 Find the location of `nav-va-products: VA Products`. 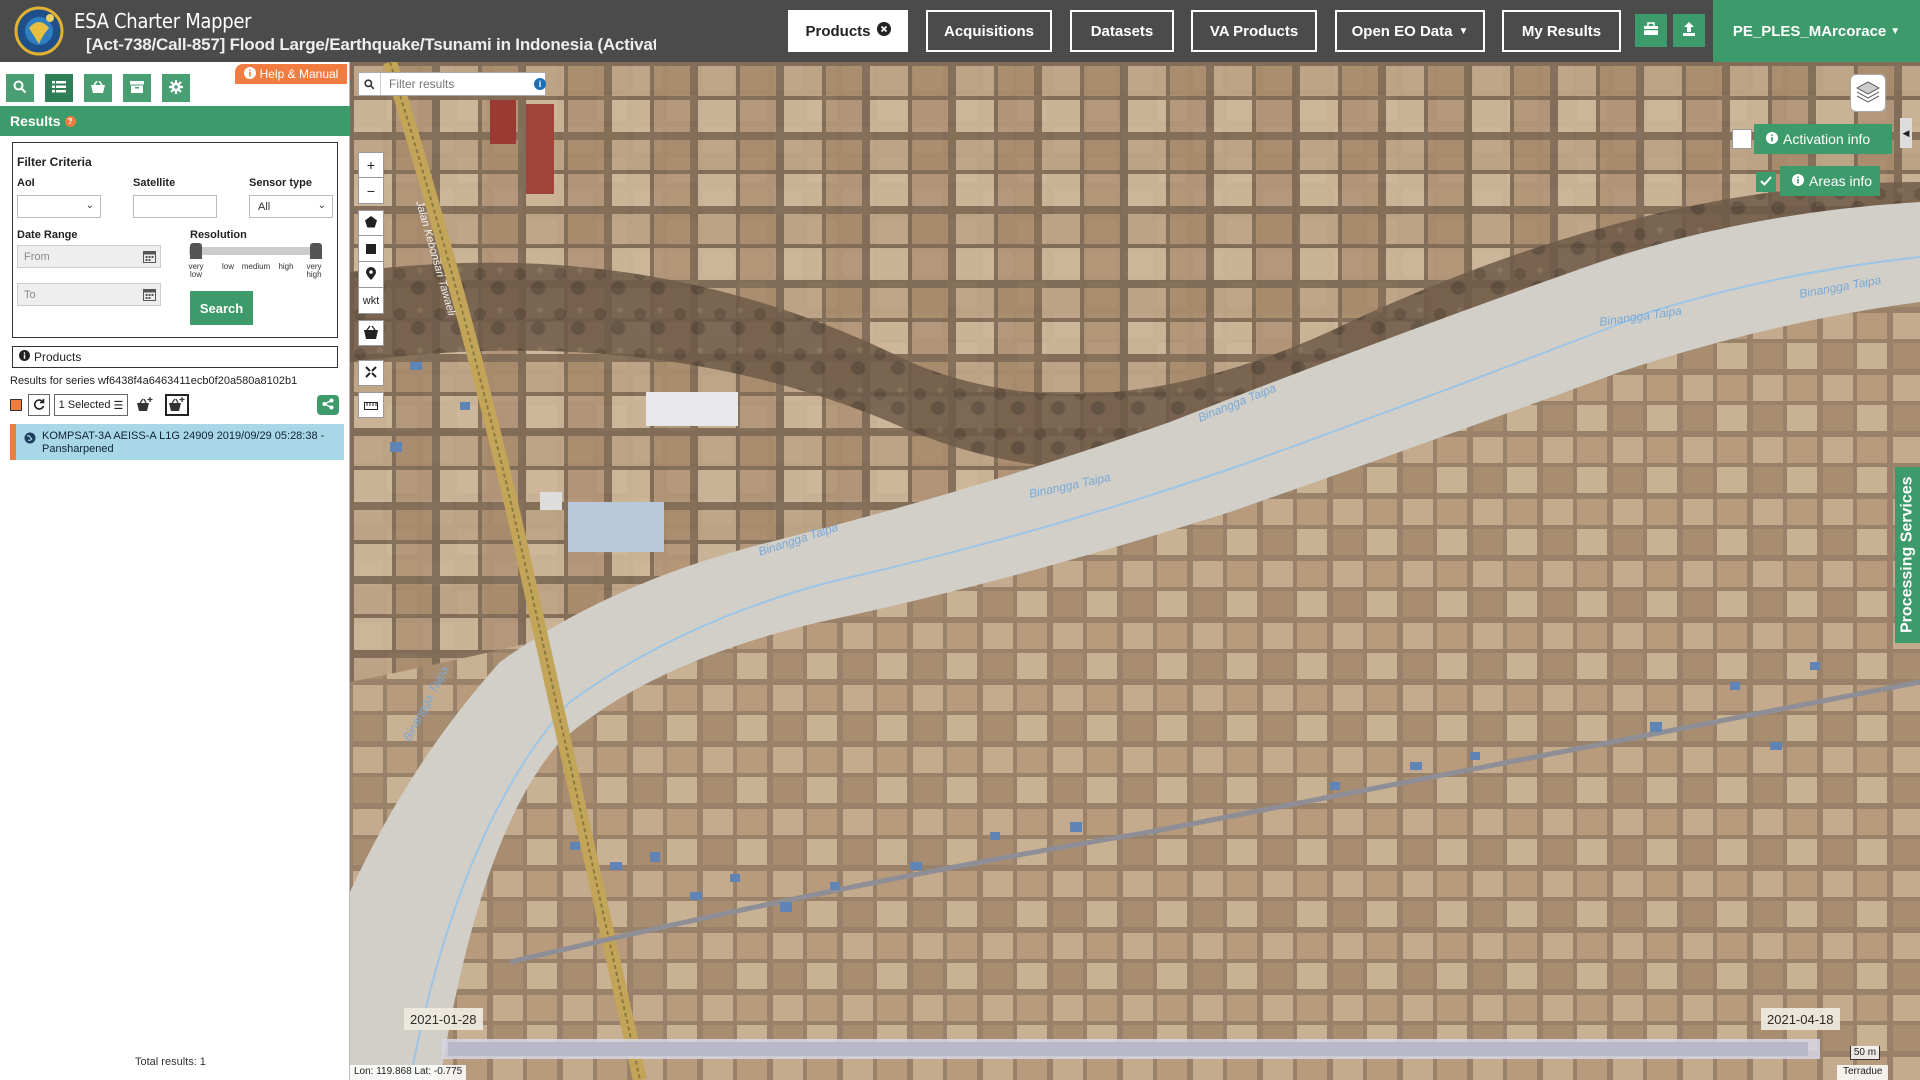

nav-va-products: VA Products is located at coordinates (1254, 31).